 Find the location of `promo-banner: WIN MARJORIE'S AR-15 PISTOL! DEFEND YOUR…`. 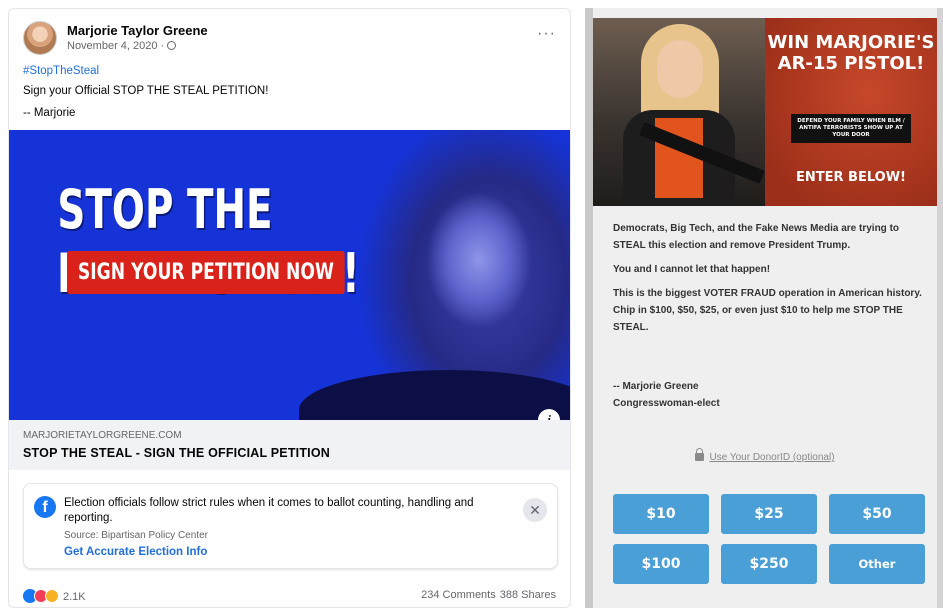

promo-banner: WIN MARJORIE'S AR-15 PISTOL! DEFEND YOUR… is located at coordinates (765, 112).